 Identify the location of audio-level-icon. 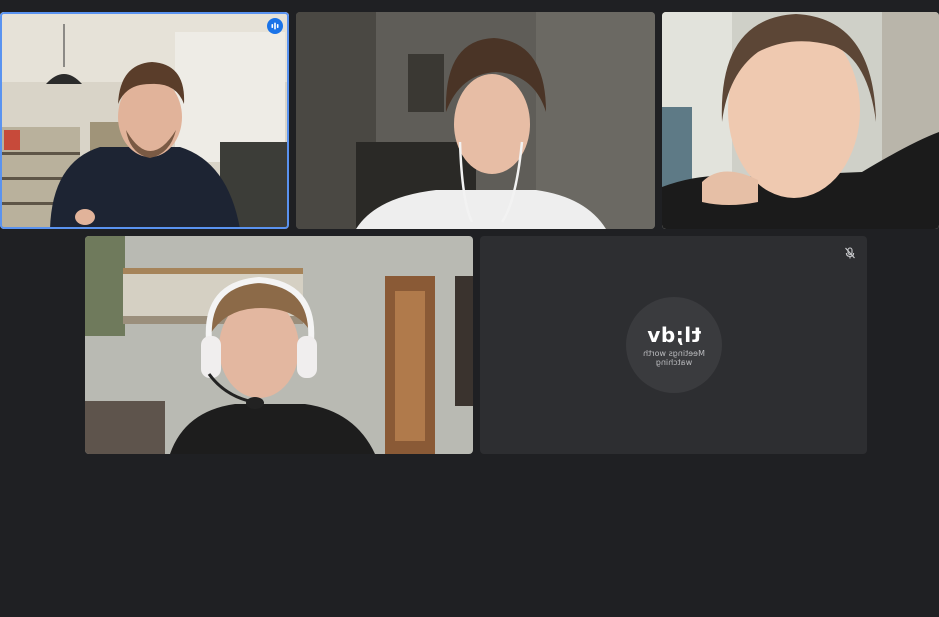
(275, 26).